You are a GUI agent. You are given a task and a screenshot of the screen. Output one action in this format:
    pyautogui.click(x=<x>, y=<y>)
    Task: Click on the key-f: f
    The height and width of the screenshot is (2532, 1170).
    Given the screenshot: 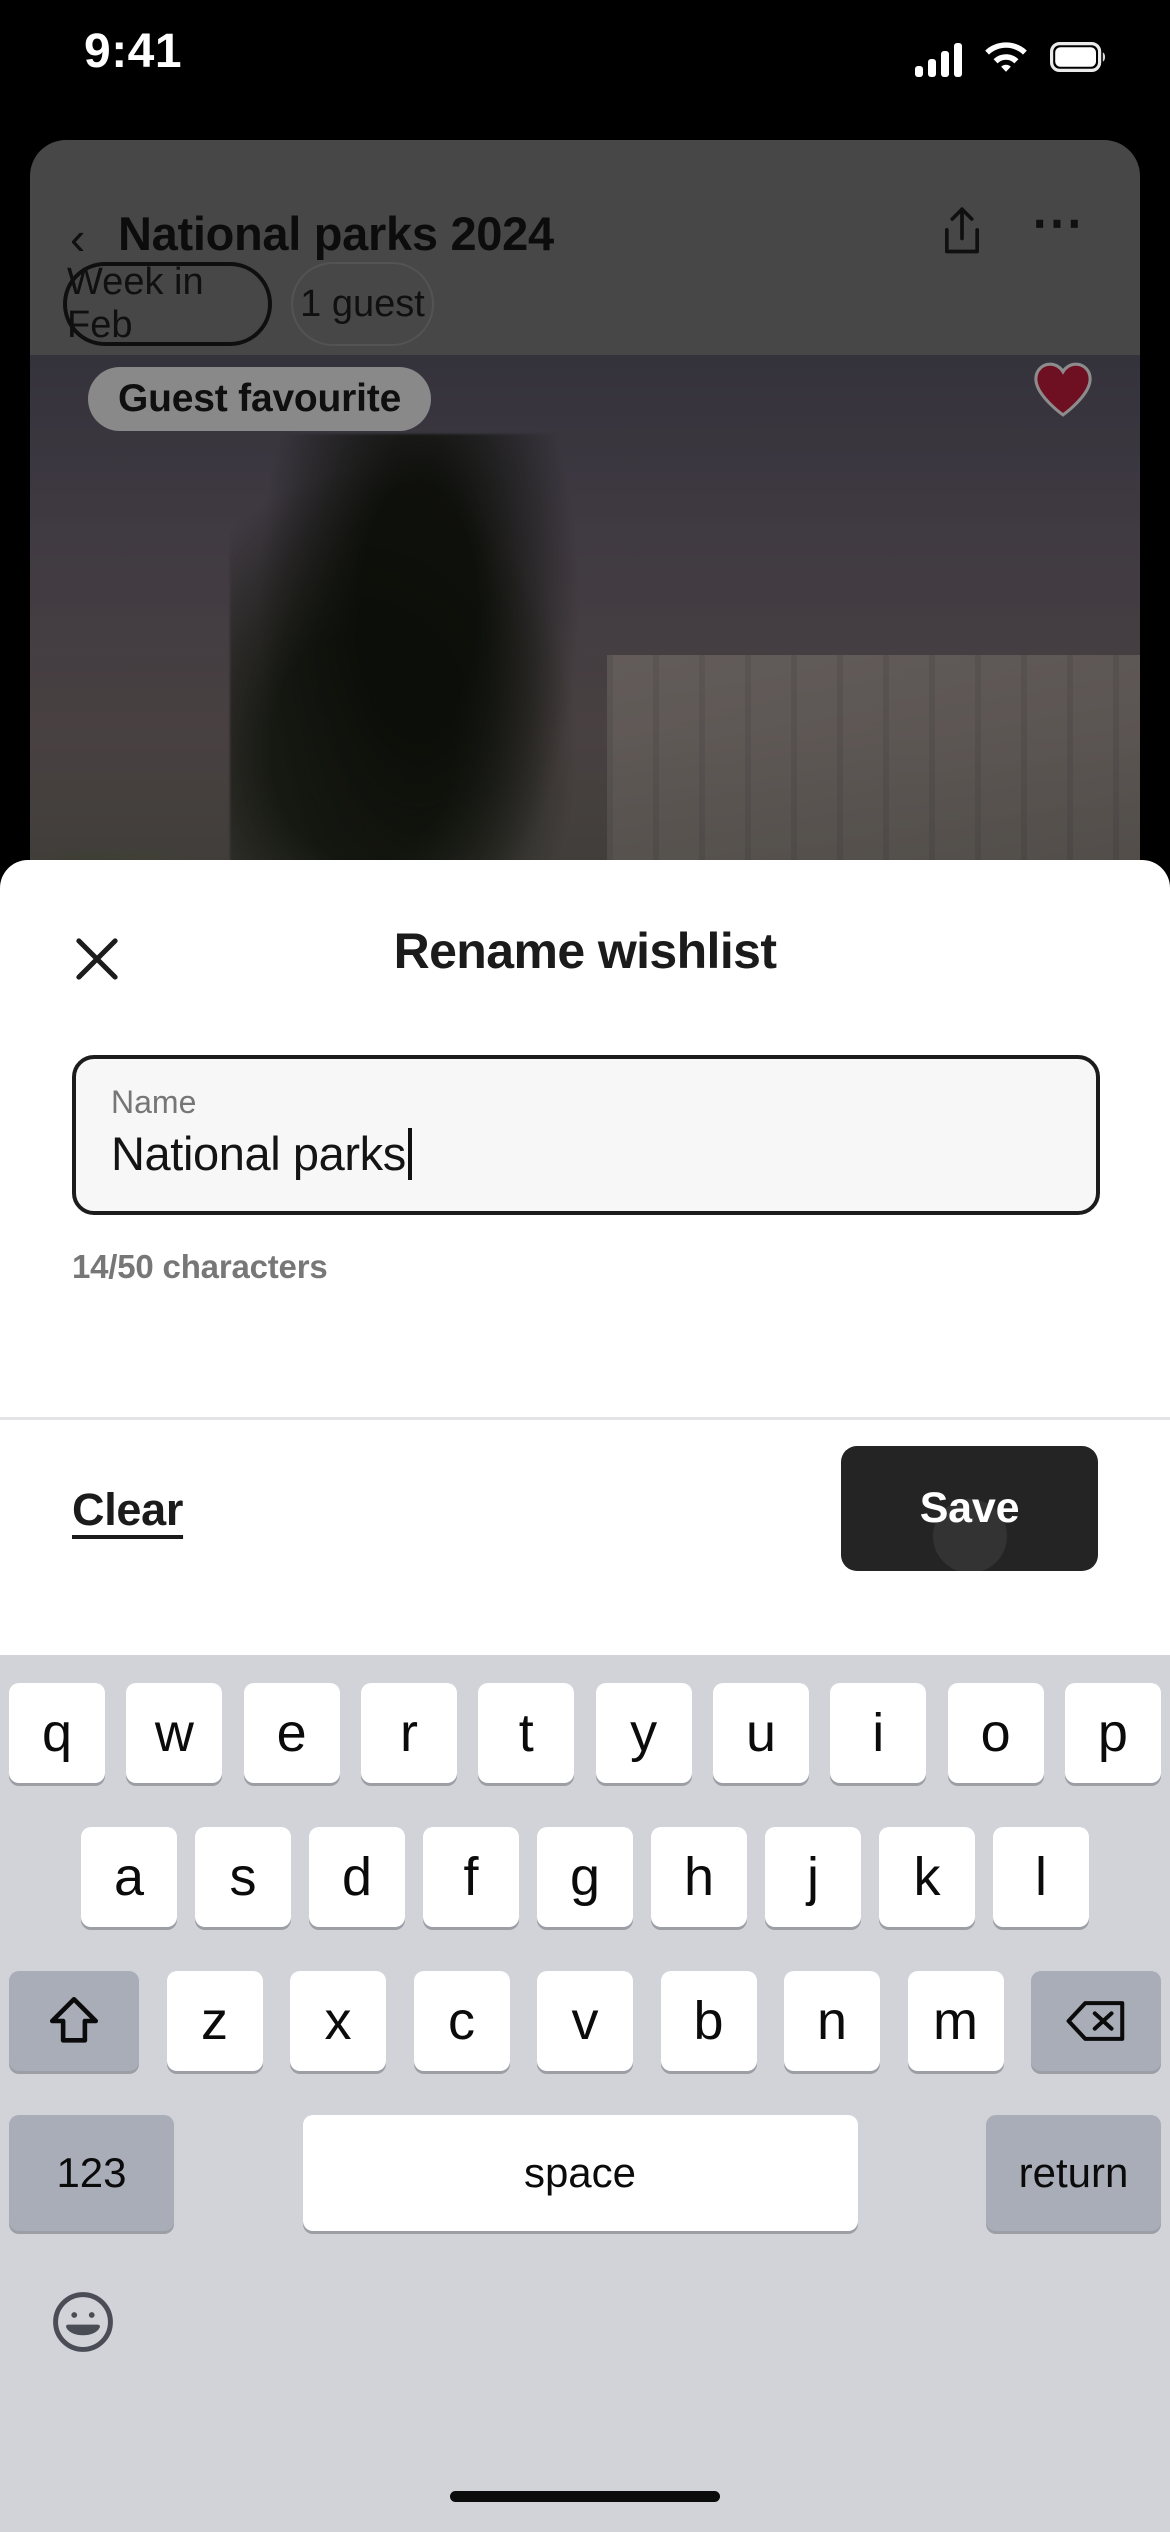 What is the action you would take?
    pyautogui.click(x=471, y=1877)
    